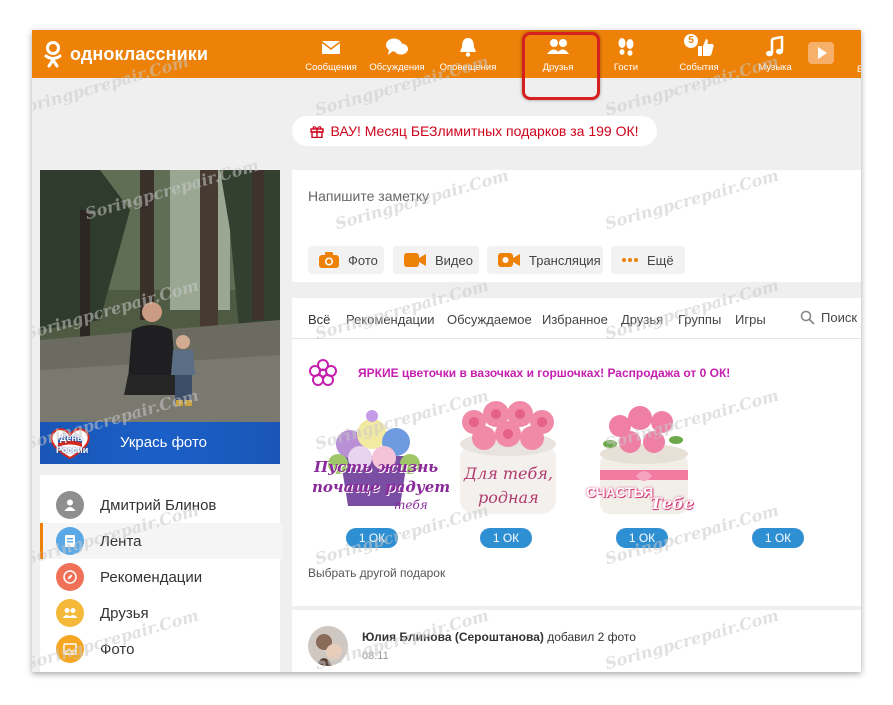 This screenshot has height=705, width=893. I want to click on friends-icon, so click(70, 613).